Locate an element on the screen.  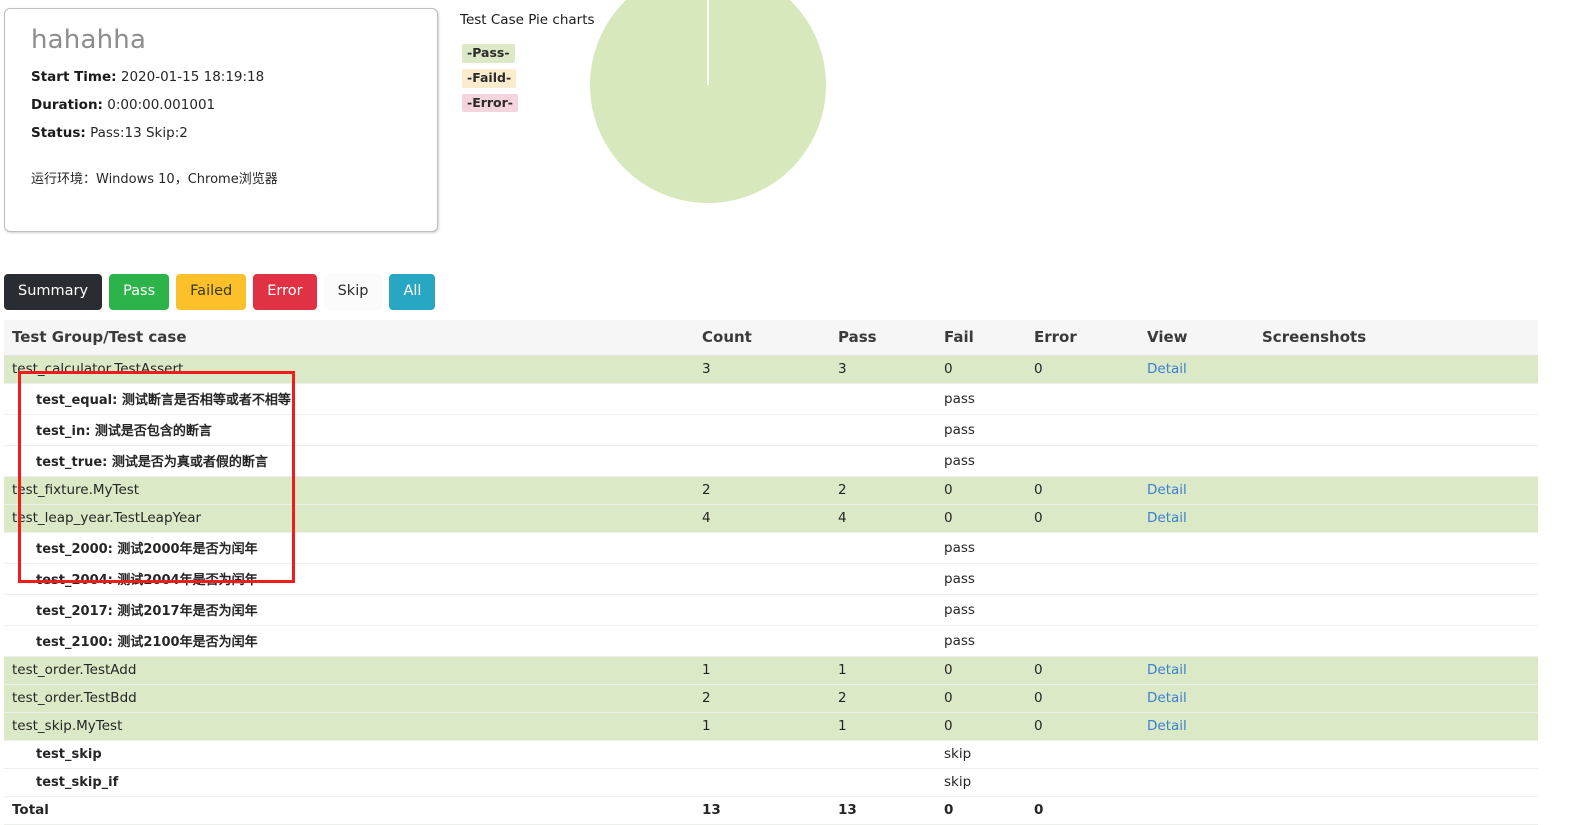
table-row-case: test_skip skip is located at coordinates (771, 754).